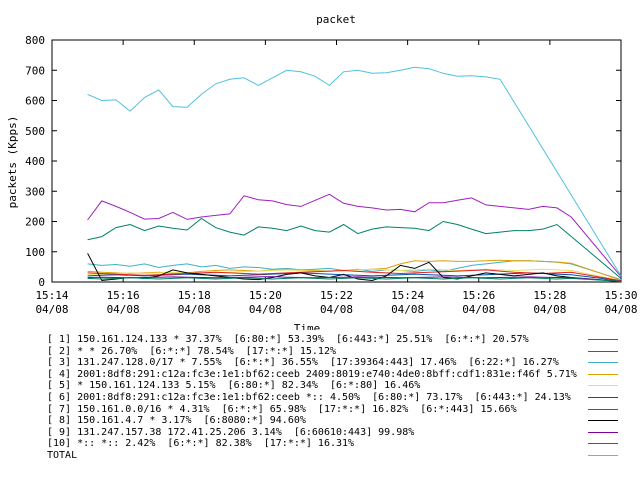 The height and width of the screenshot is (480, 640). Describe the element at coordinates (41, 282) in the screenshot. I see `y-tick-label: 0` at that location.